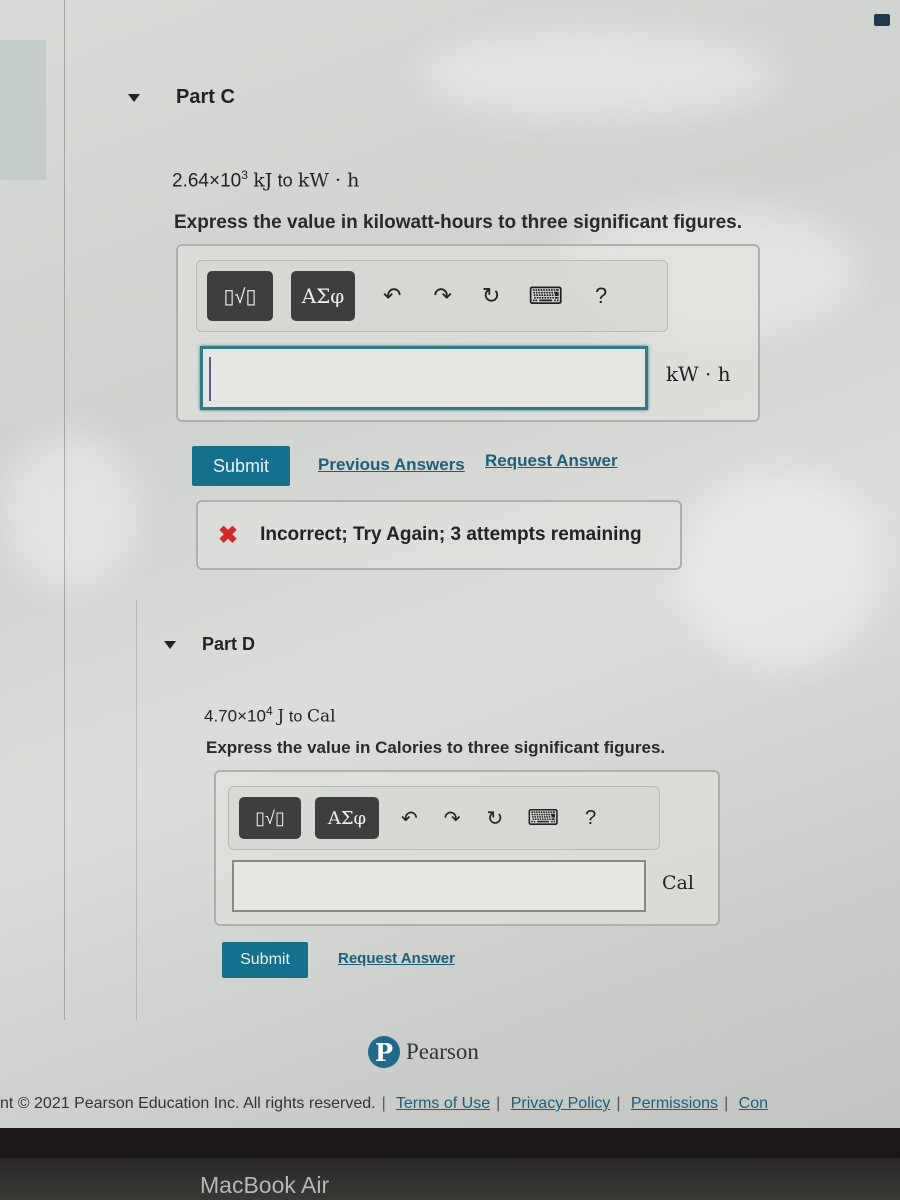 Image resolution: width=900 pixels, height=1200 pixels. I want to click on answer-unit: Cal, so click(678, 883).